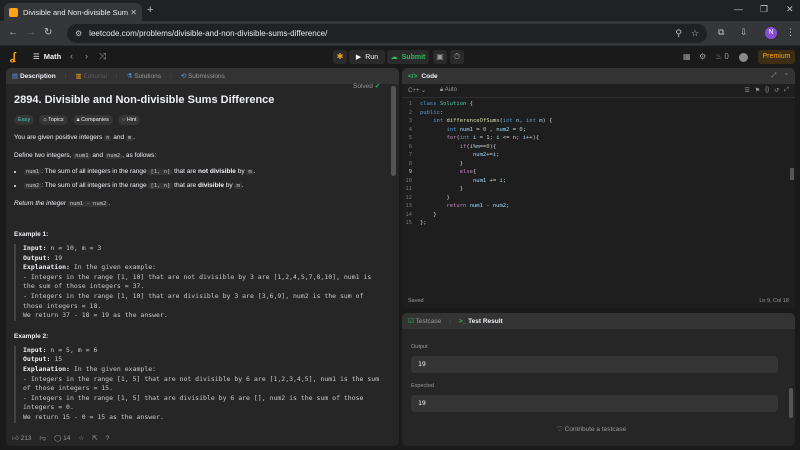  Describe the element at coordinates (229, 185) in the screenshot. I see `bullet-text: by` at that location.